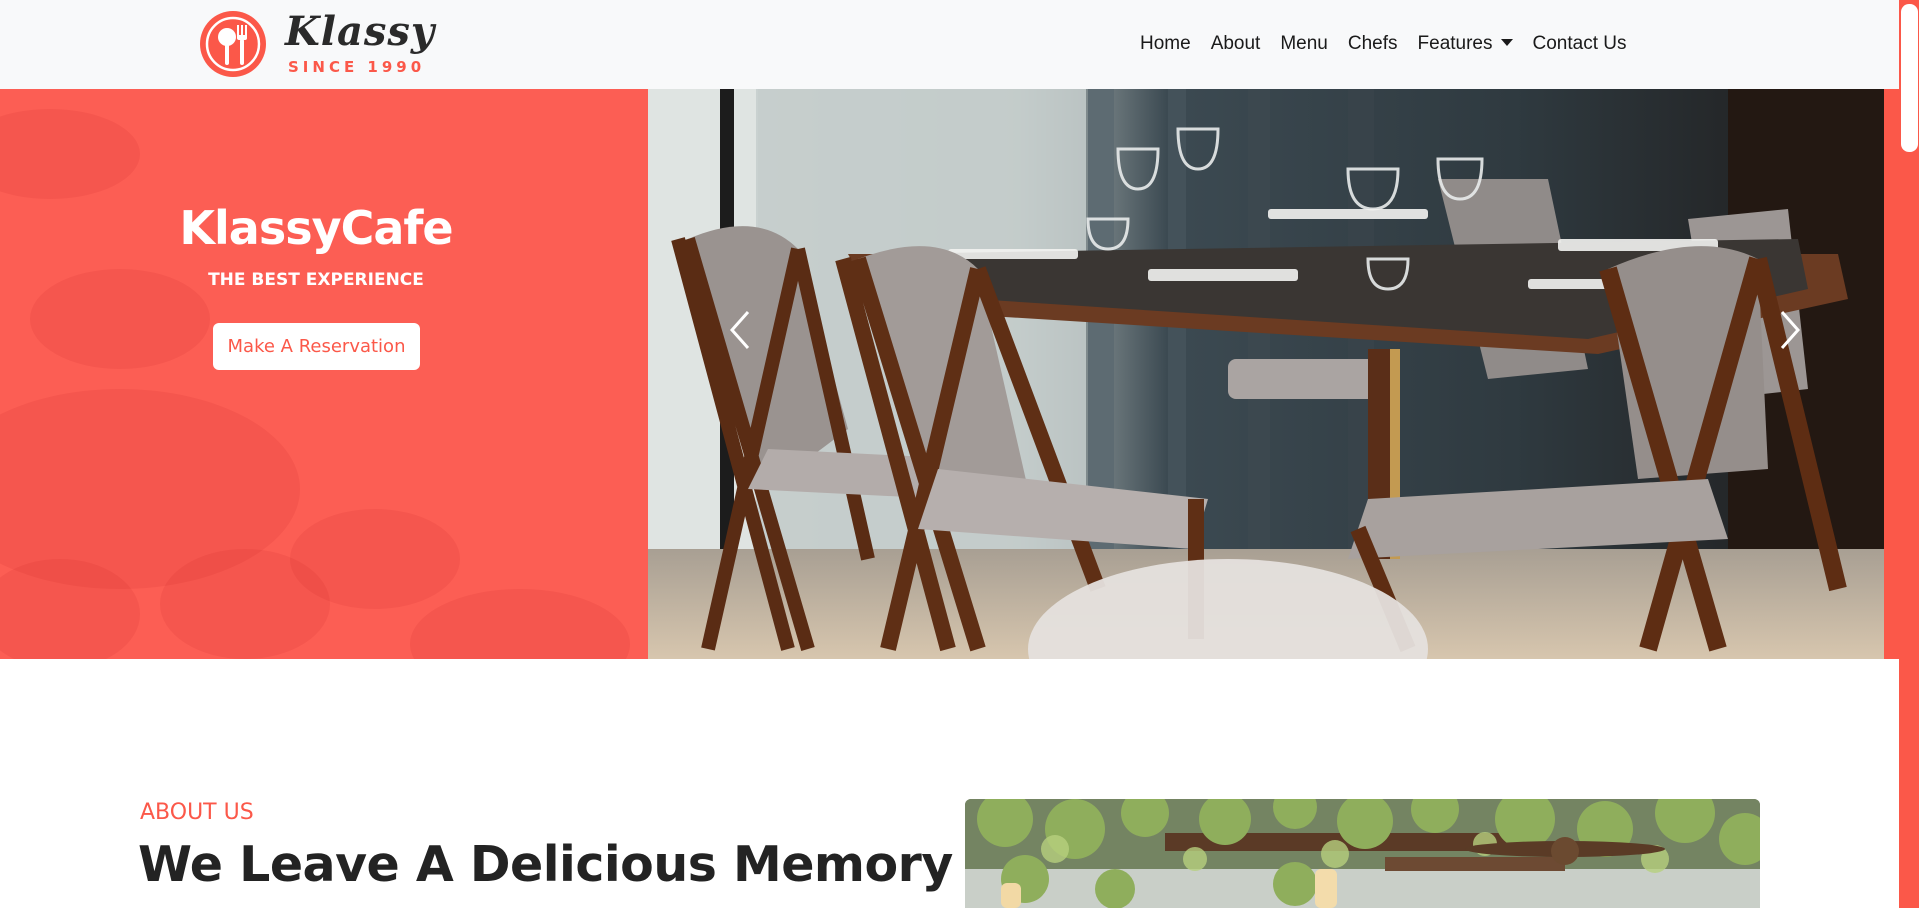 The width and height of the screenshot is (1919, 908). I want to click on nav-about: About, so click(1236, 44).